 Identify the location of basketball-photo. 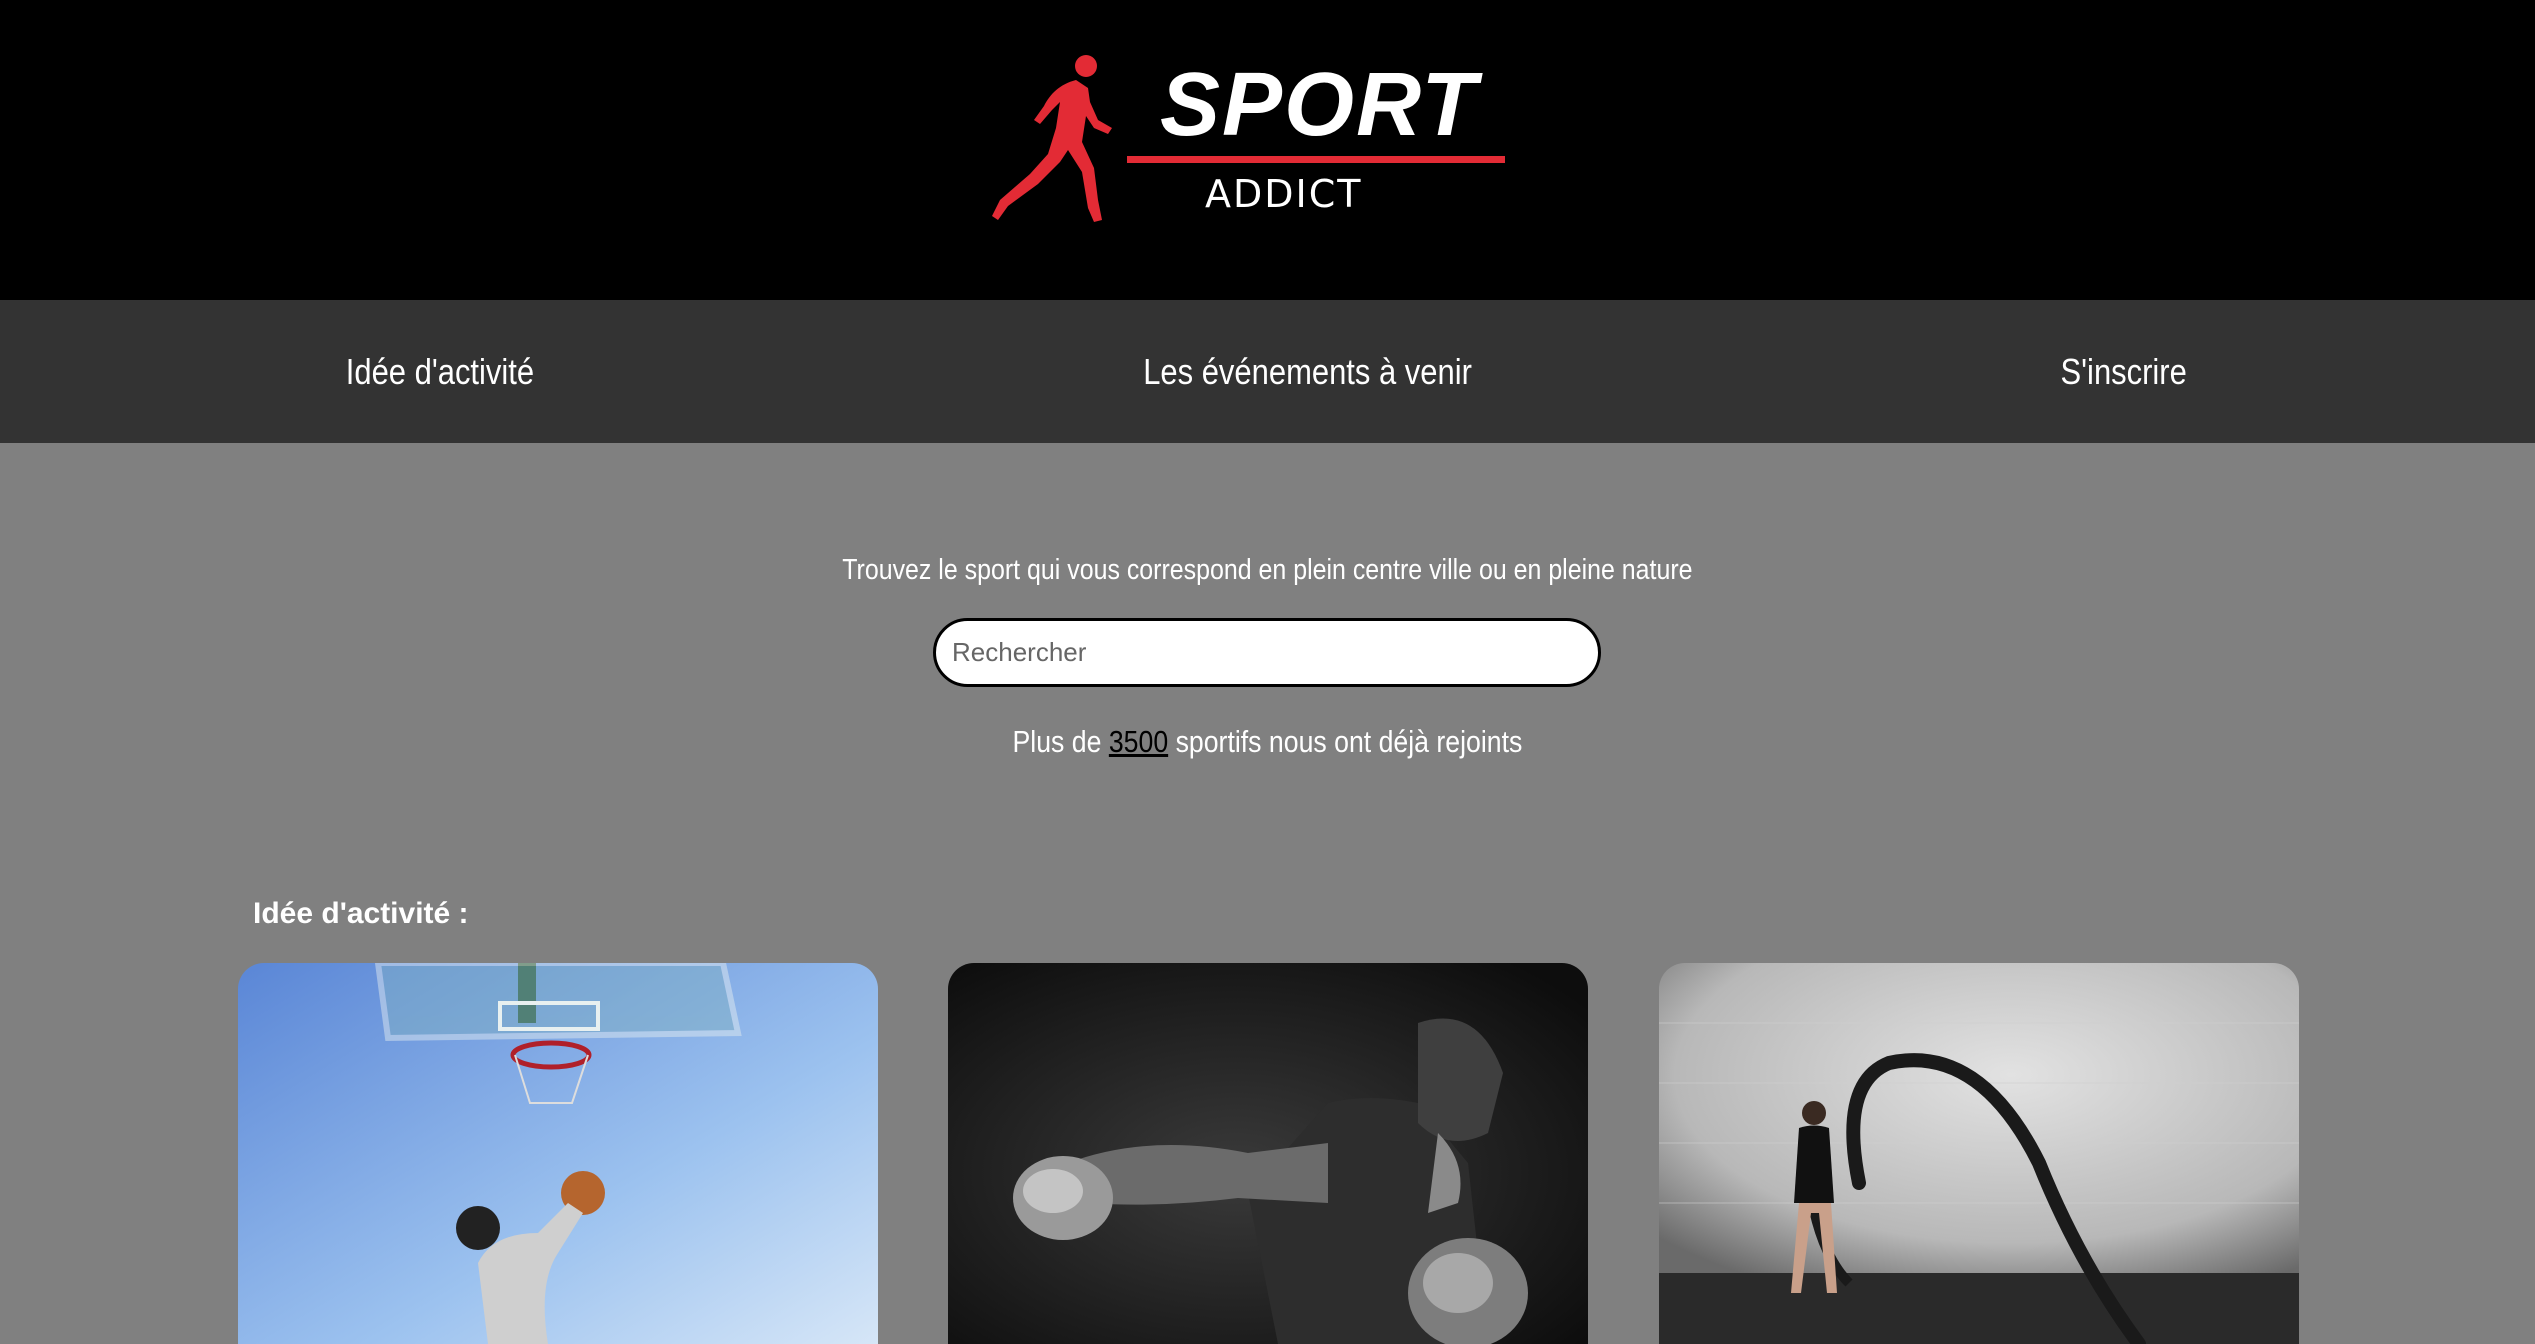
(558, 1153).